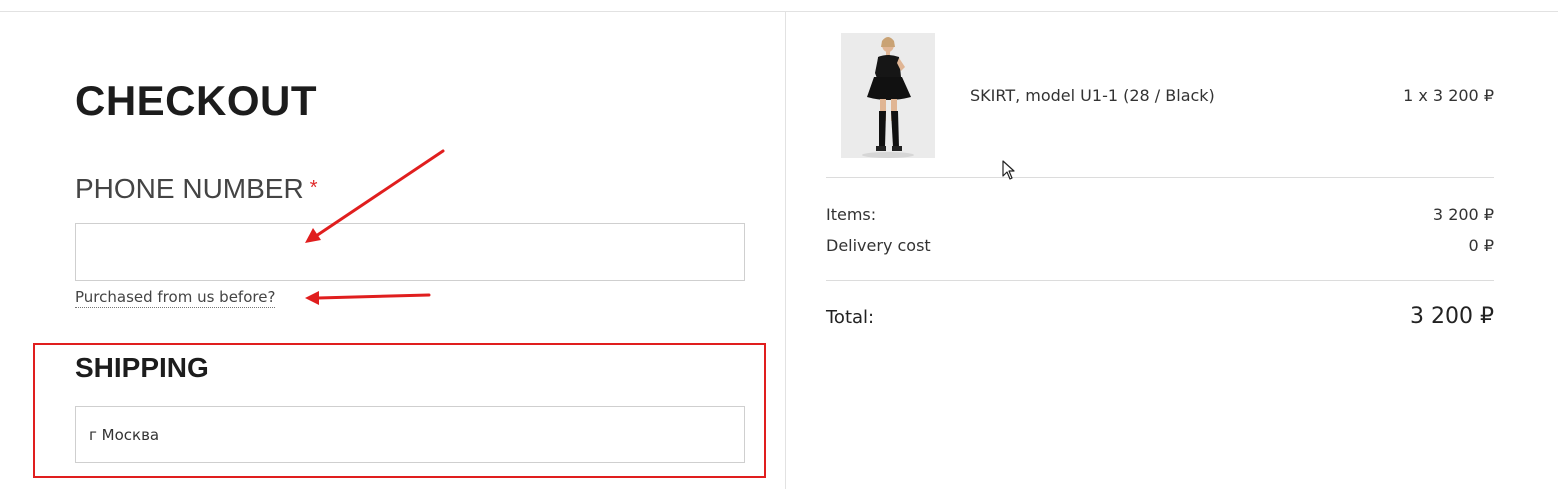 The width and height of the screenshot is (1558, 489). Describe the element at coordinates (851, 214) in the screenshot. I see `items-label: Items:` at that location.